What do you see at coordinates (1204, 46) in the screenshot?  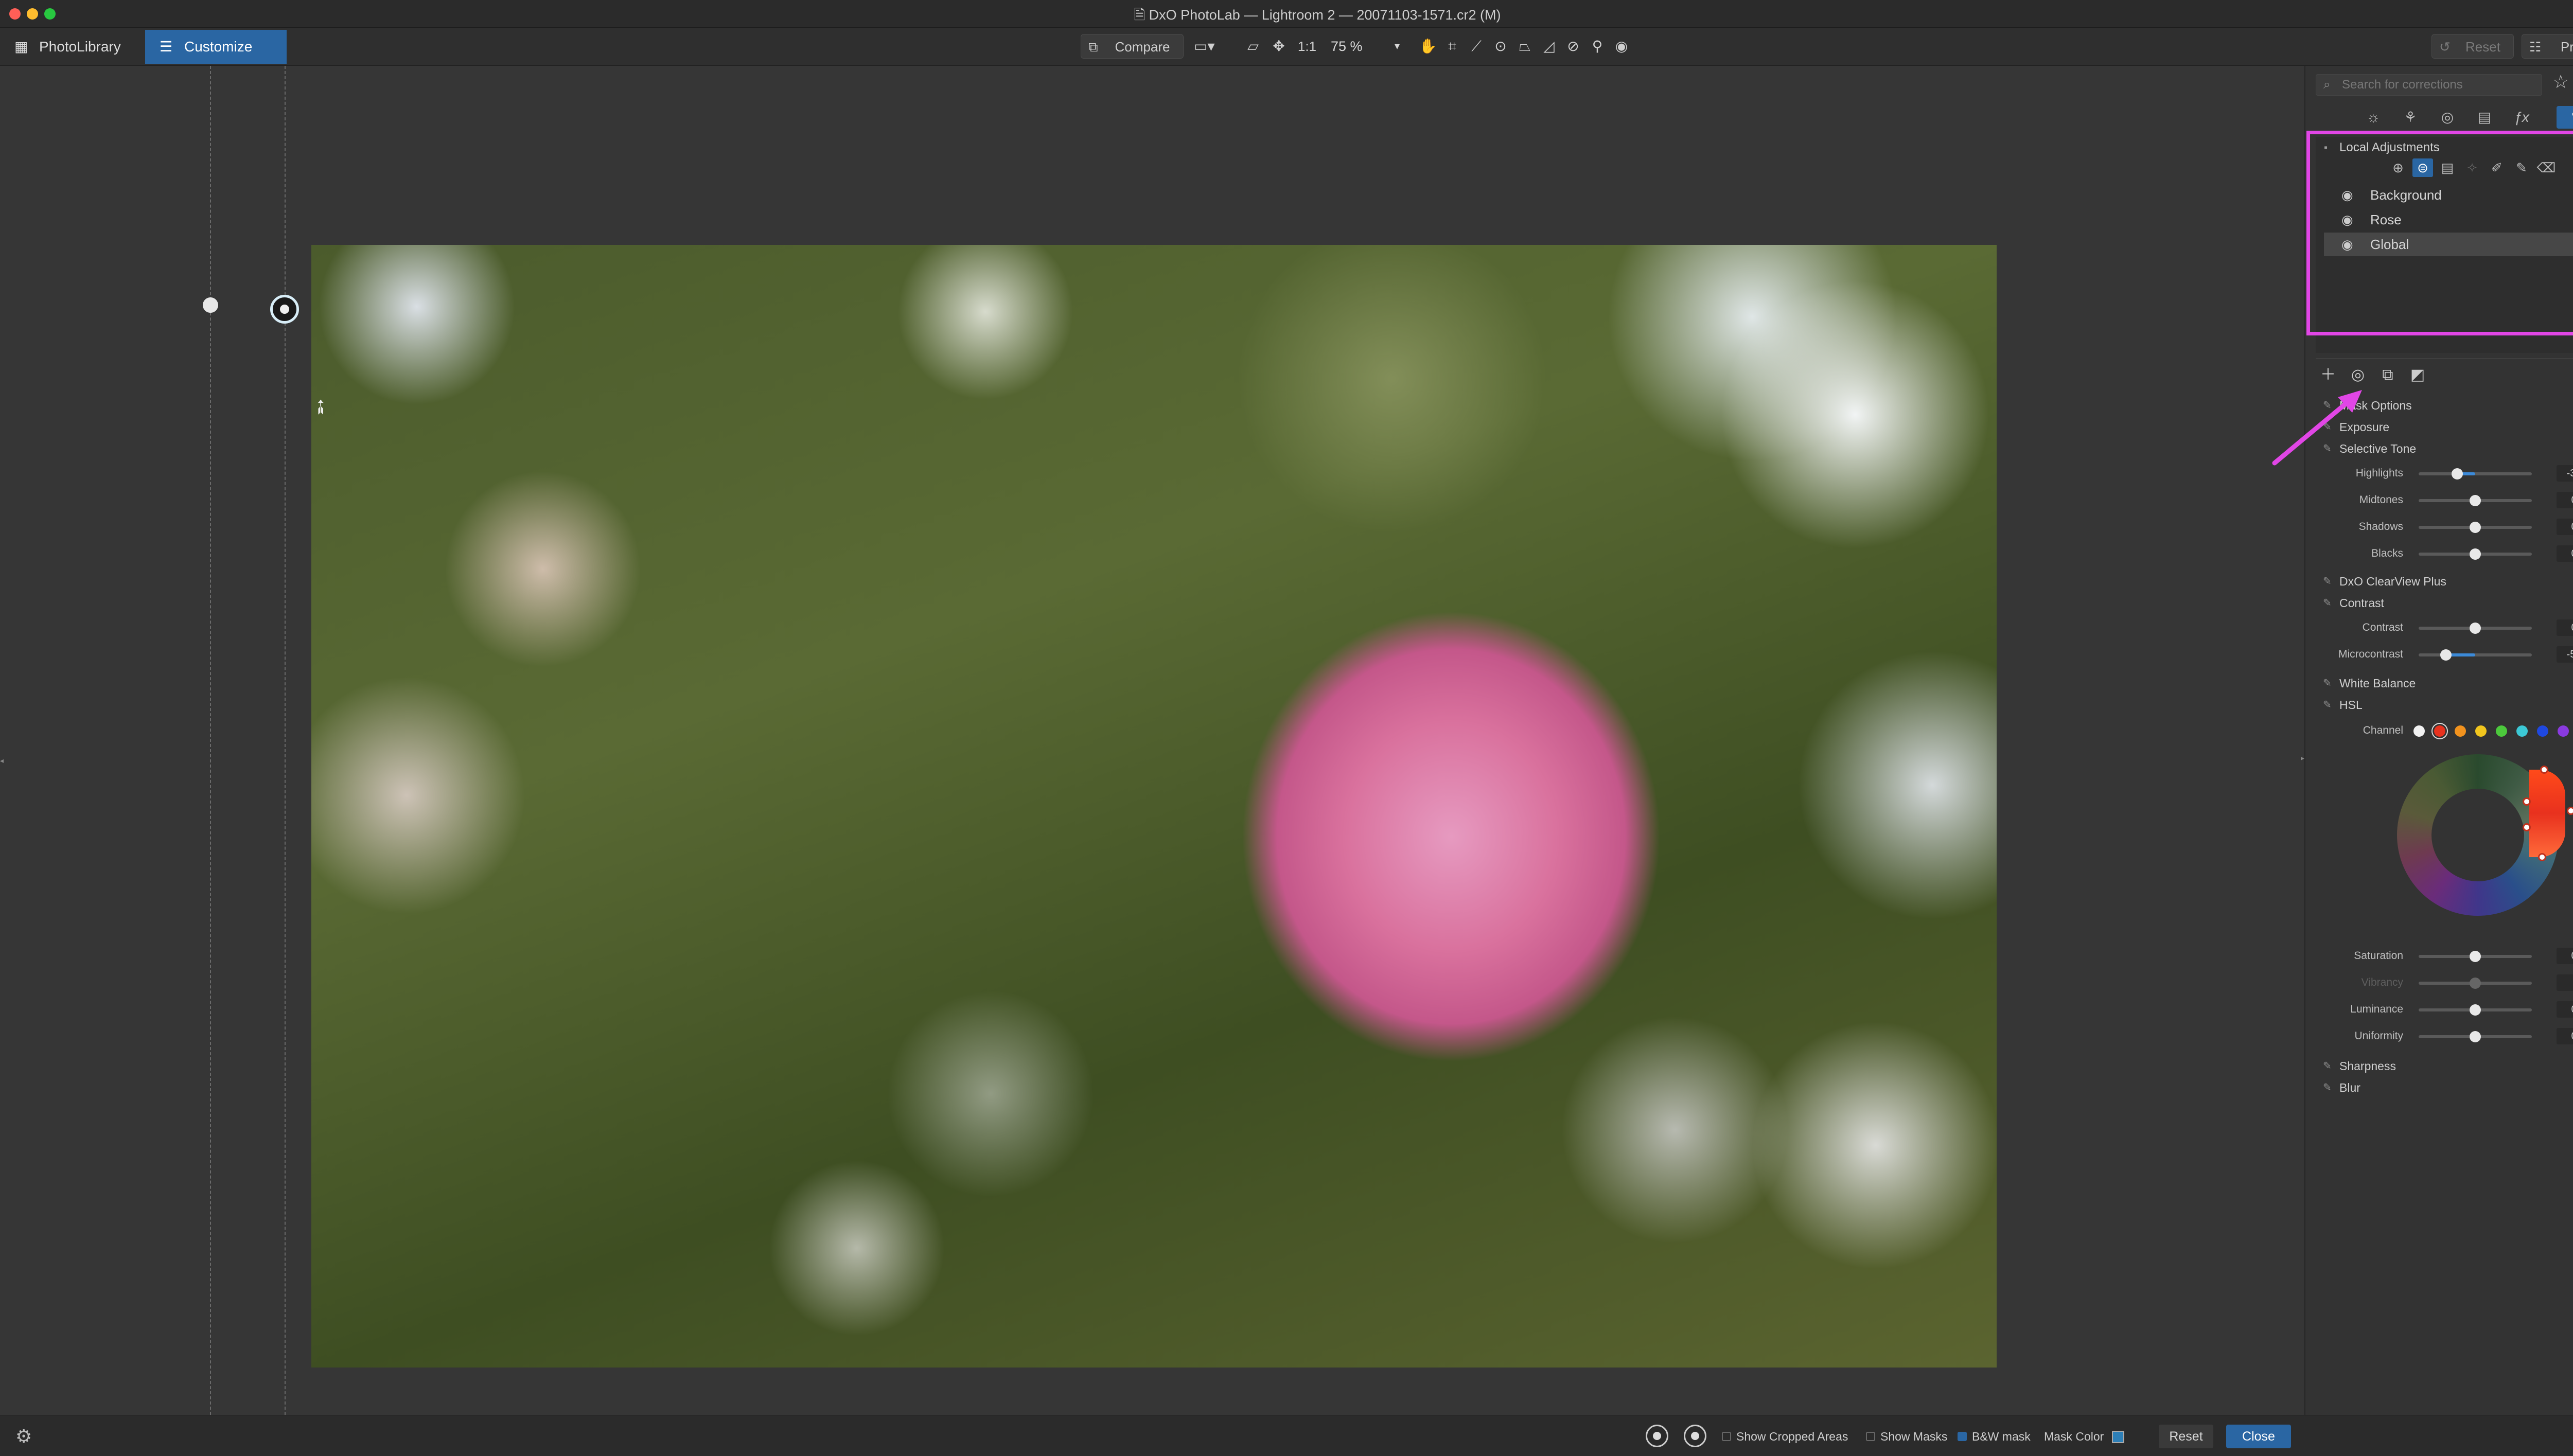 I see `view-layout-icon: ▭▾` at bounding box center [1204, 46].